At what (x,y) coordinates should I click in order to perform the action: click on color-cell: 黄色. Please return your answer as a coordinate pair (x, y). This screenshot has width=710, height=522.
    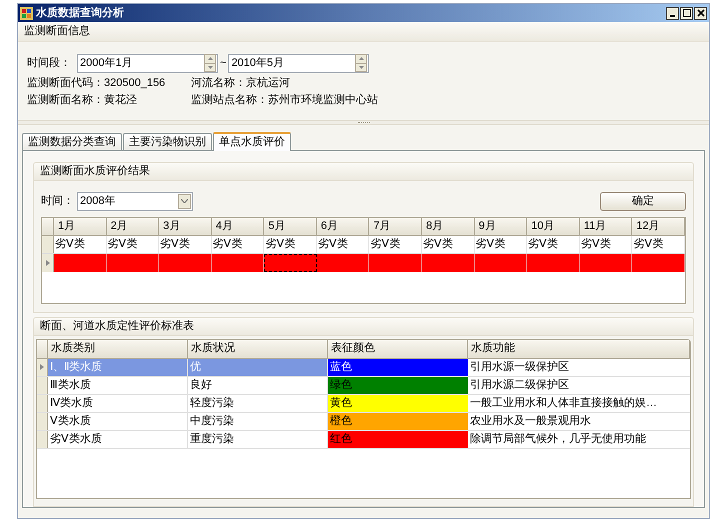
    Looking at the image, I should click on (398, 403).